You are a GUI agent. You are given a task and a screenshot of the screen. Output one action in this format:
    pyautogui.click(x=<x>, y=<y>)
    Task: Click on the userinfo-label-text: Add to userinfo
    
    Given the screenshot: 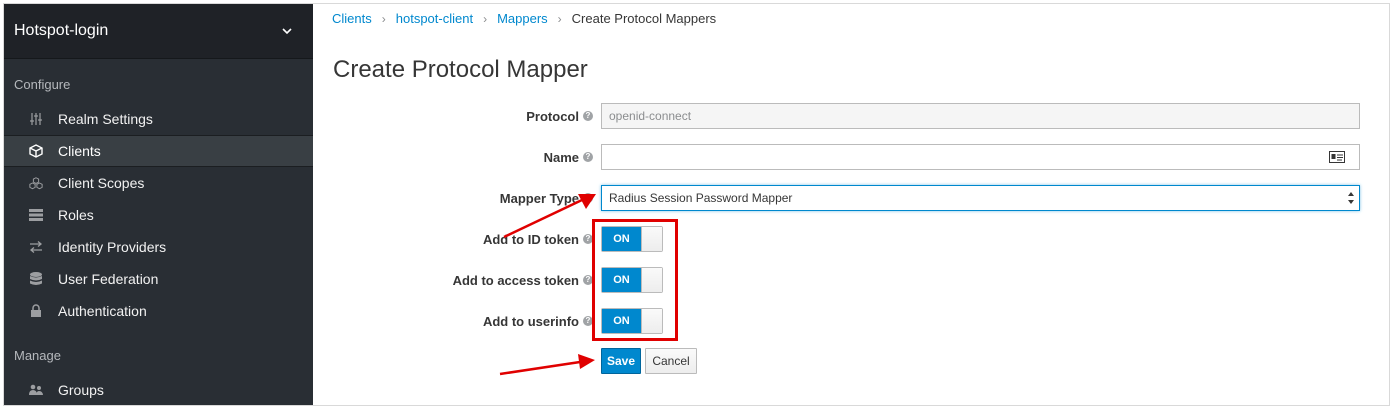 What is the action you would take?
    pyautogui.click(x=530, y=321)
    